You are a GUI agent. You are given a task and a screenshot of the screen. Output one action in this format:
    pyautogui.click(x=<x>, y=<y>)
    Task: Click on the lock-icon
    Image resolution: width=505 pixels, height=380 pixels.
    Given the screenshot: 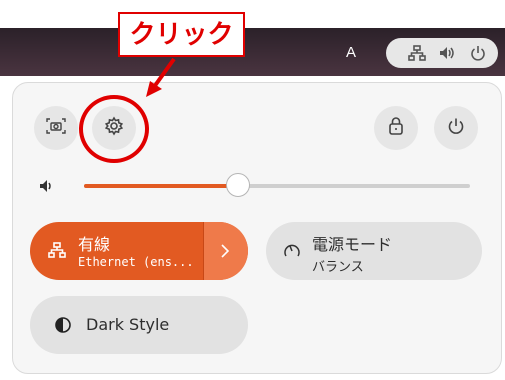 What is the action you would take?
    pyautogui.click(x=396, y=128)
    